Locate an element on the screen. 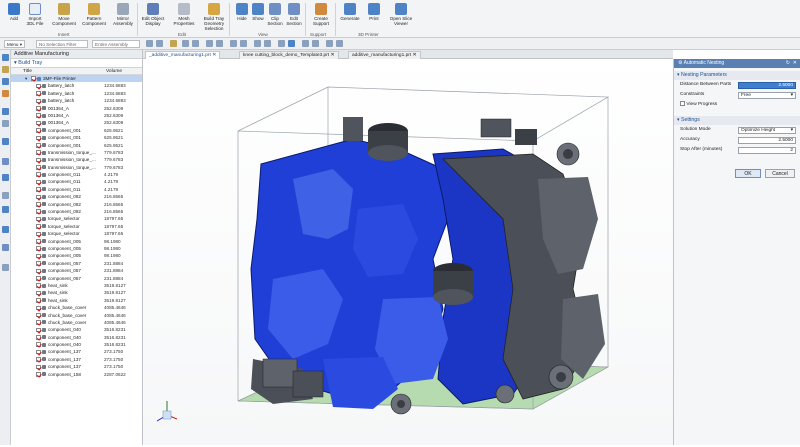 This screenshot has width=800, height=447. print-button: Print is located at coordinates (374, 18).